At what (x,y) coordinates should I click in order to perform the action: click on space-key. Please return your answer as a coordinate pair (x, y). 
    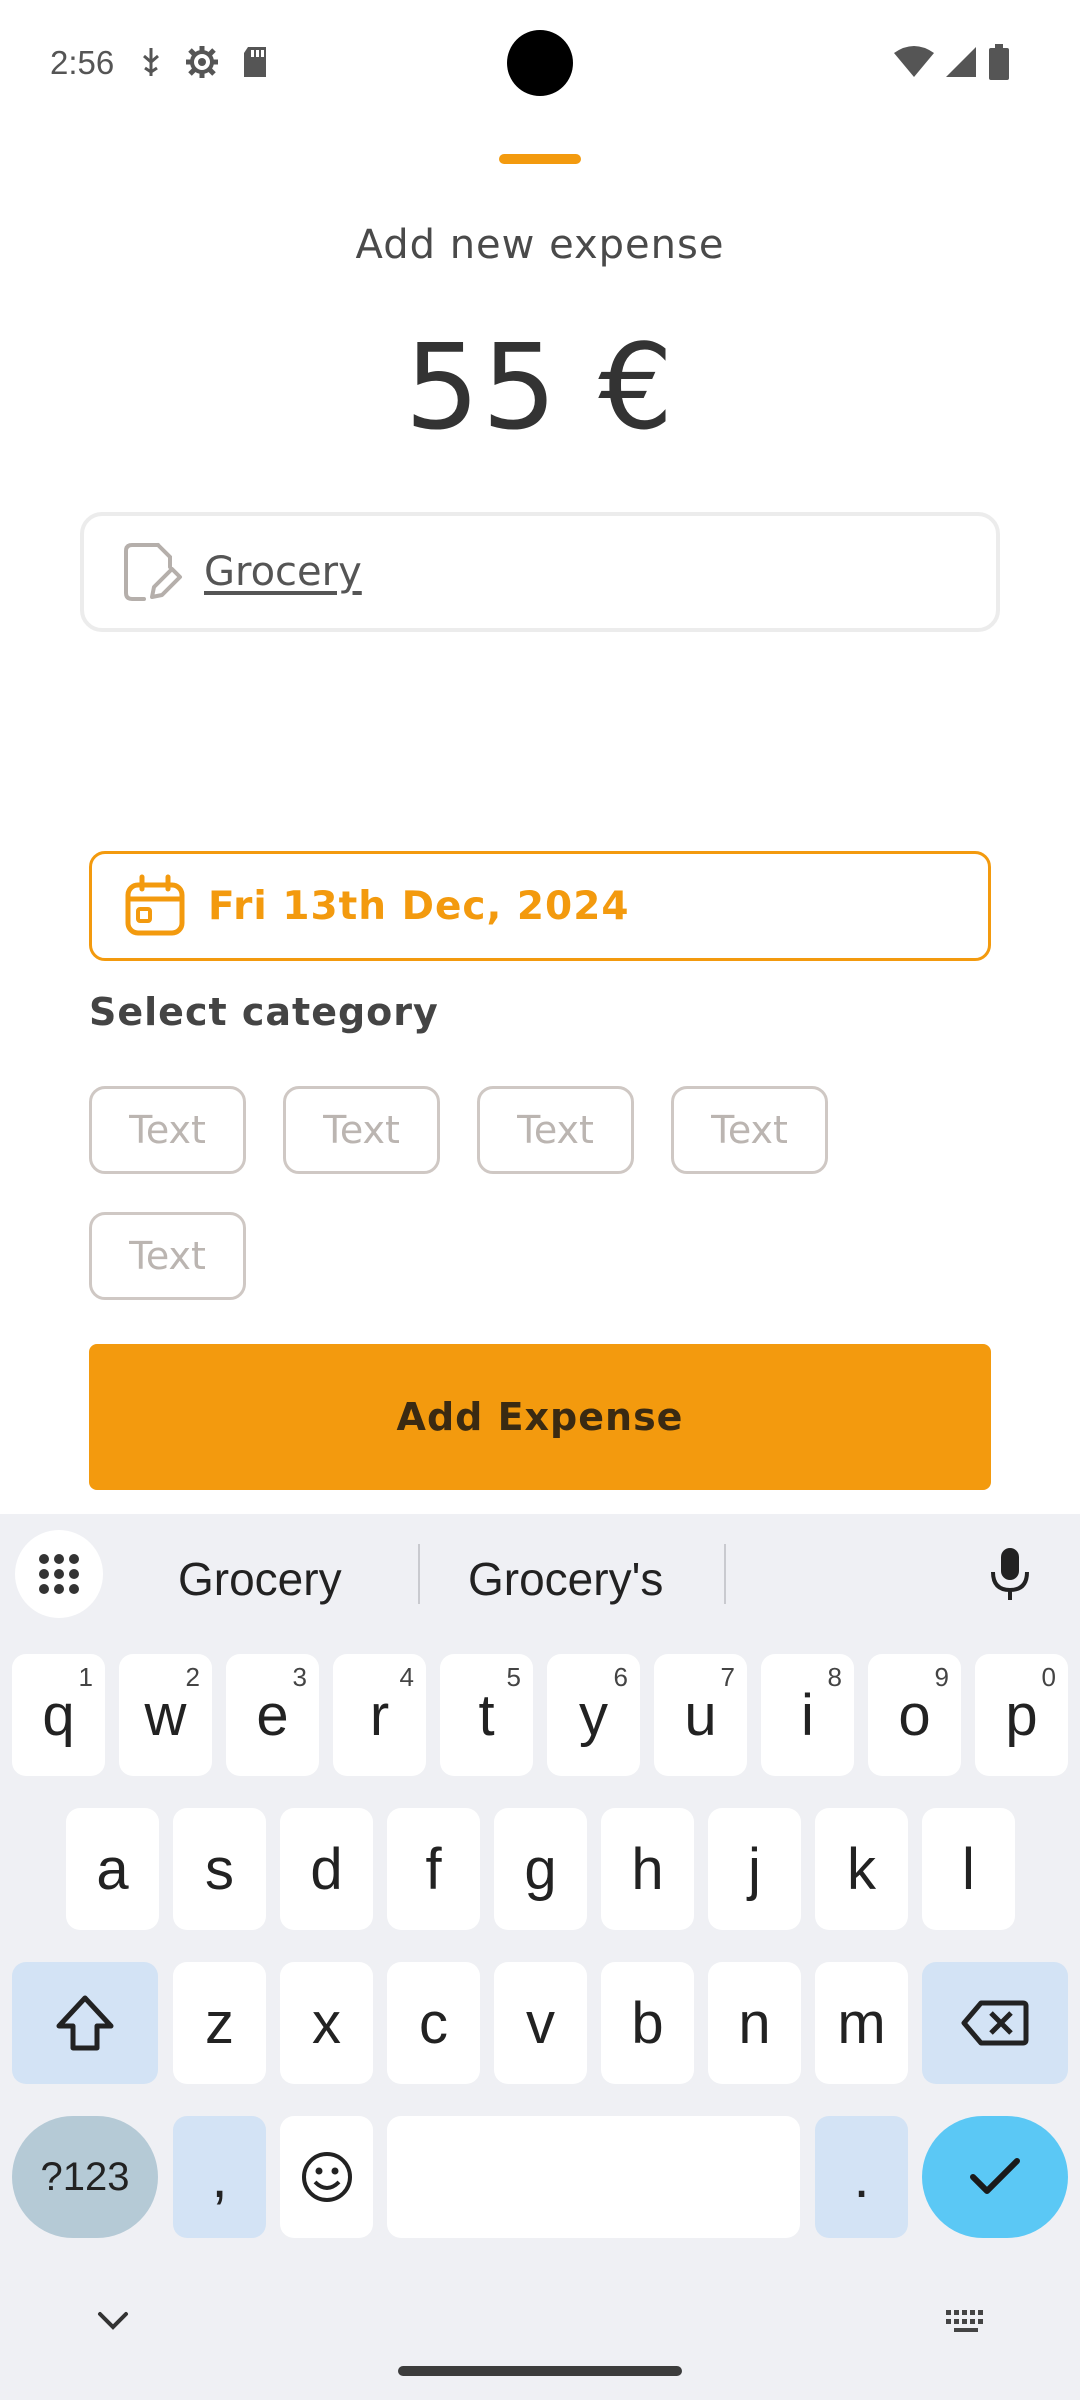
    Looking at the image, I should click on (593, 2177).